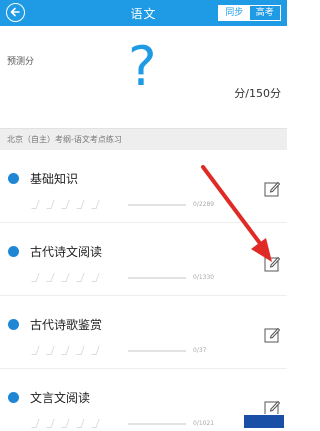 The height and width of the screenshot is (431, 320). What do you see at coordinates (64, 139) in the screenshot?
I see `section-title: 北京（自主）考纲-语文考点练习` at bounding box center [64, 139].